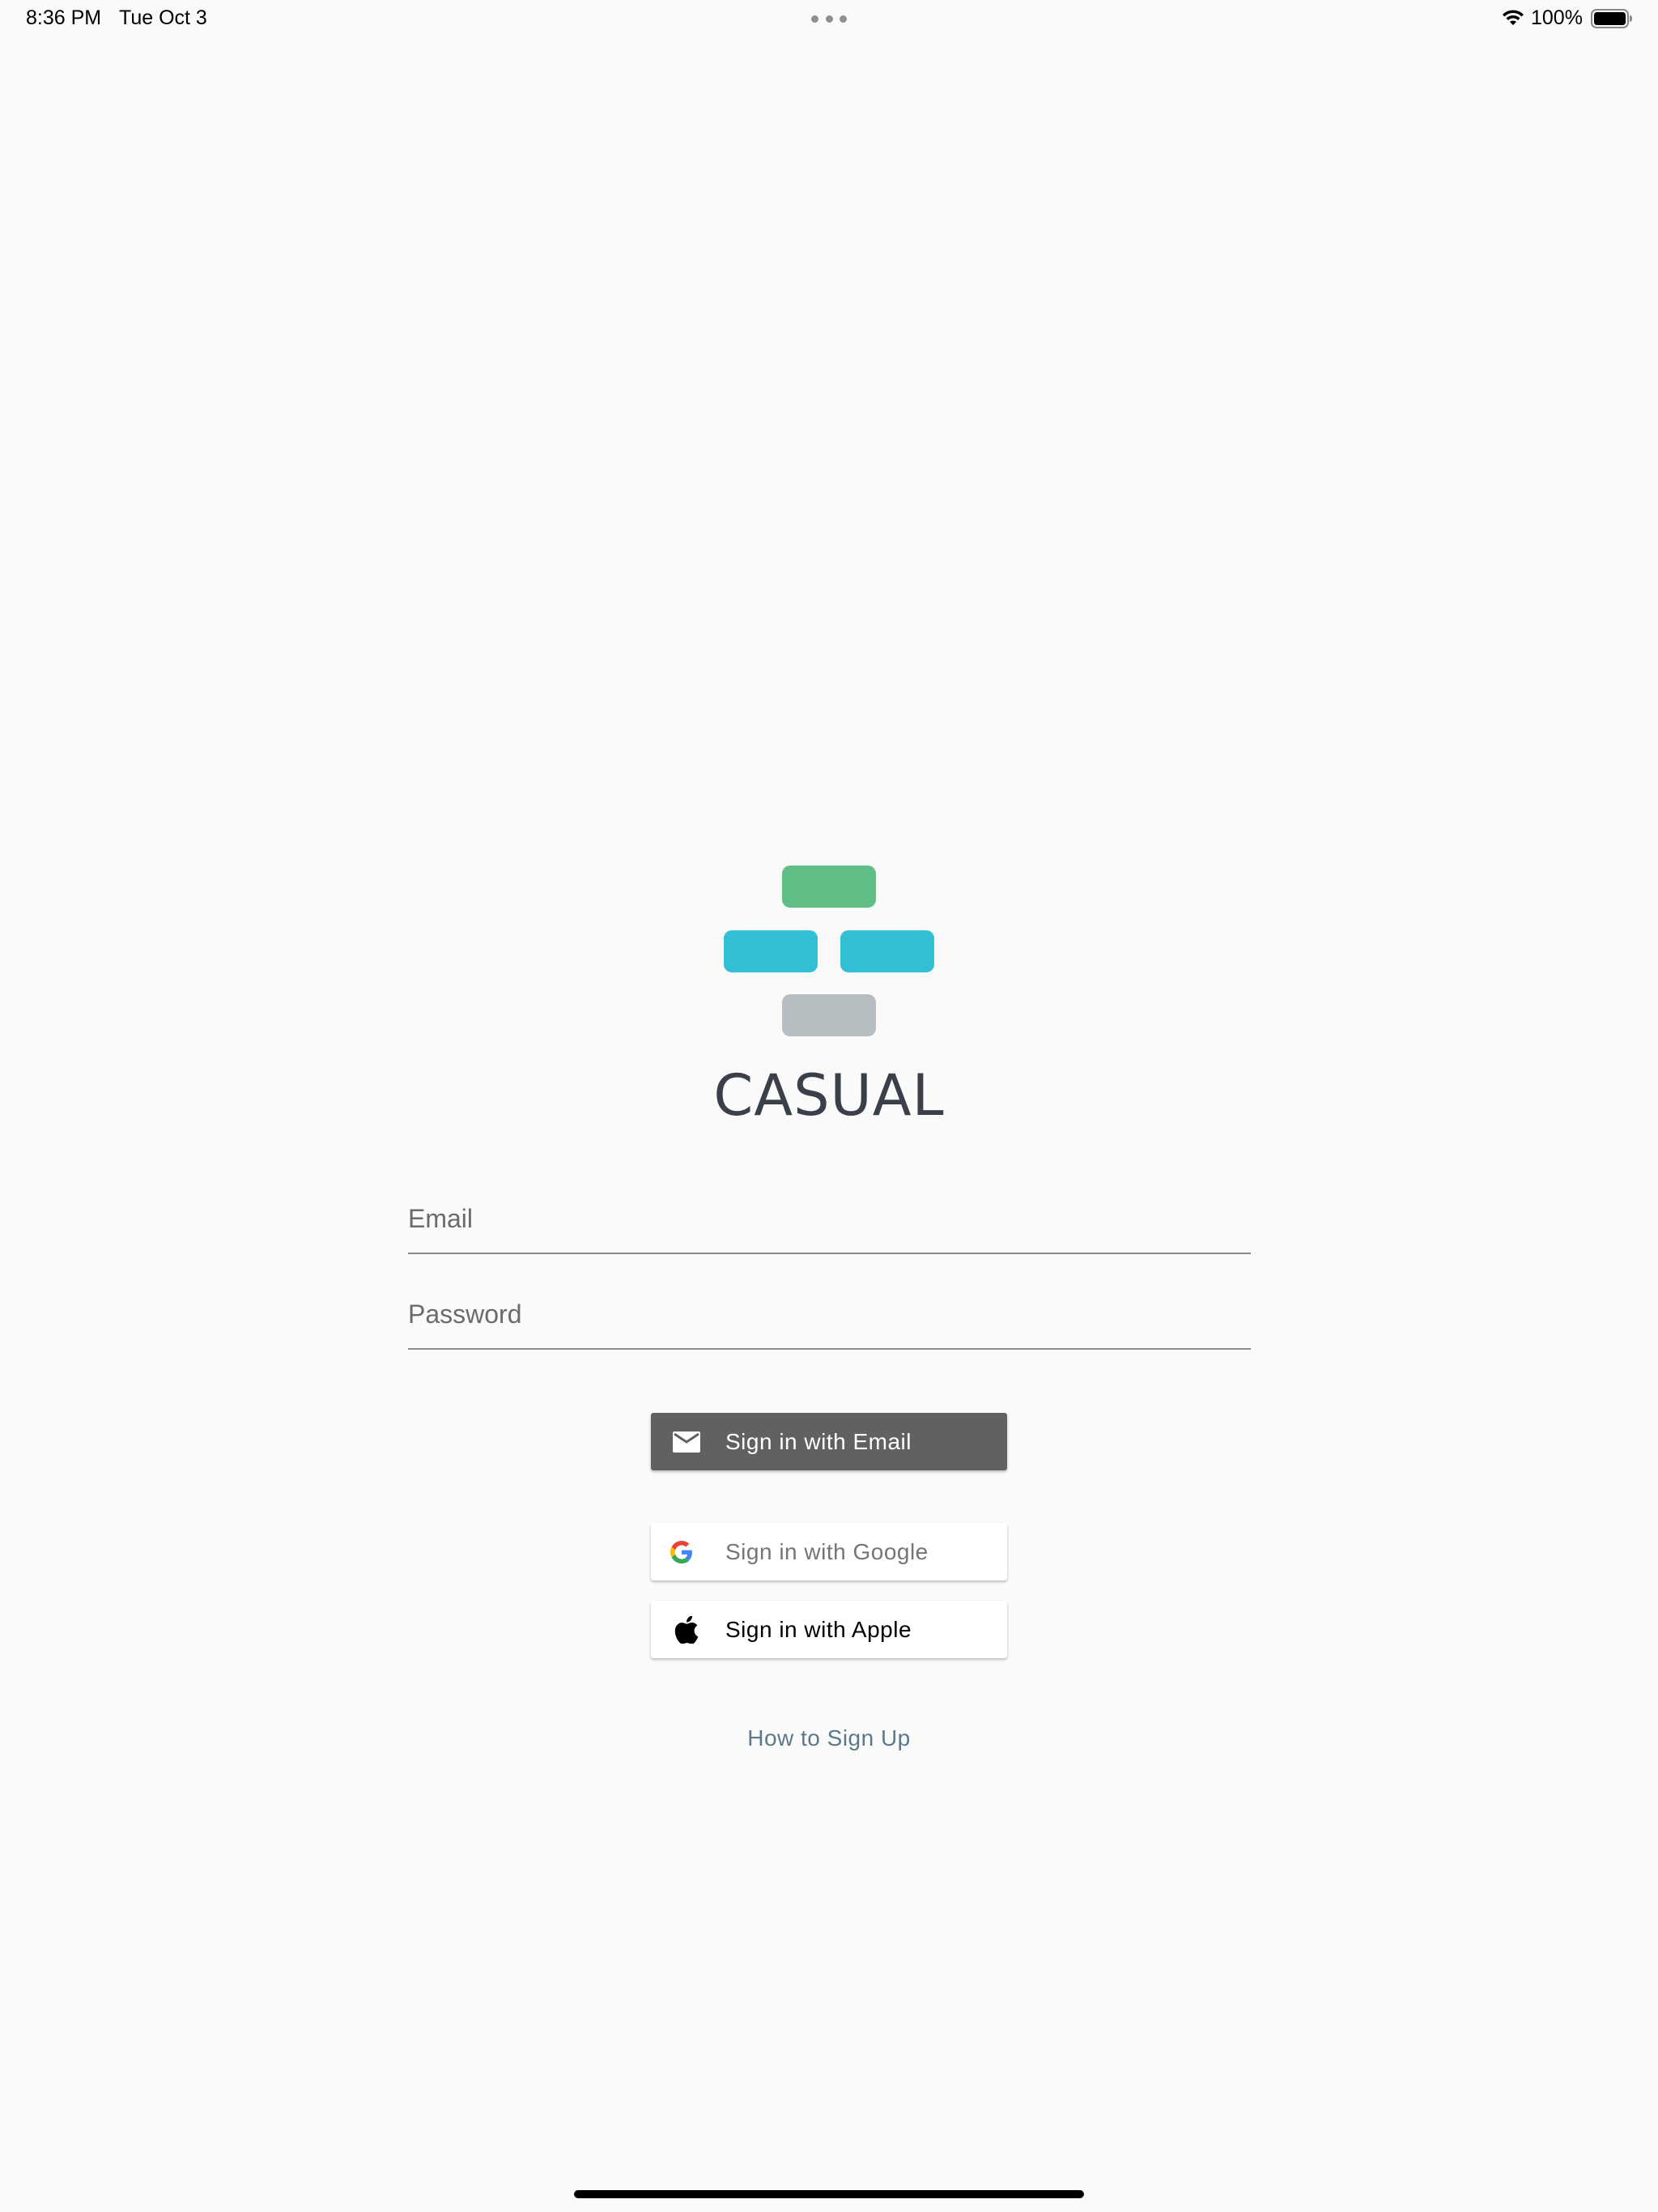  I want to click on password-field-container, so click(829, 1316).